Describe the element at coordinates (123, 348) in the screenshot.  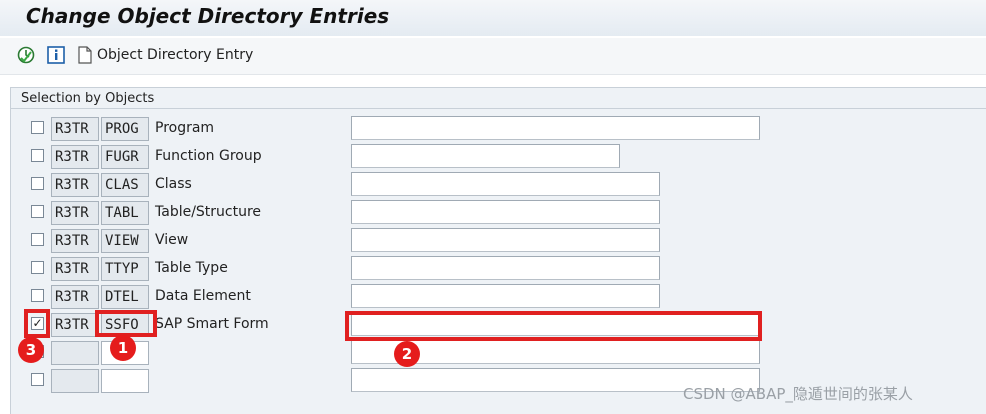
I see `annotation-marker-1: 1` at that location.